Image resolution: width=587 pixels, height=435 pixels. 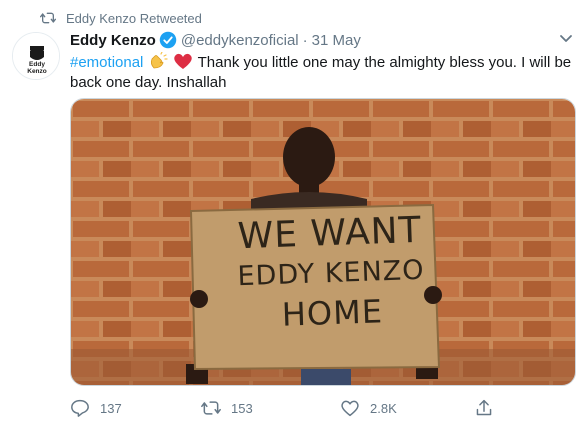 I want to click on share-button, so click(x=489, y=408).